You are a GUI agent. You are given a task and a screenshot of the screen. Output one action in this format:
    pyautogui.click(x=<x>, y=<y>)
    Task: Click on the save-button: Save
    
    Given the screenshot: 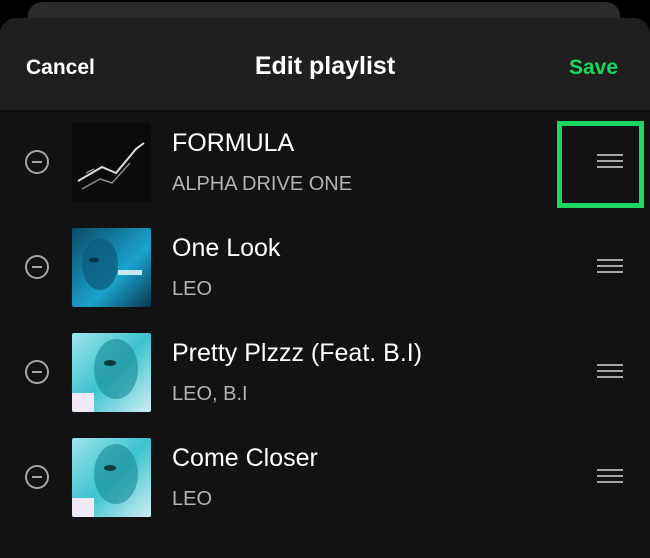 What is the action you would take?
    pyautogui.click(x=593, y=68)
    